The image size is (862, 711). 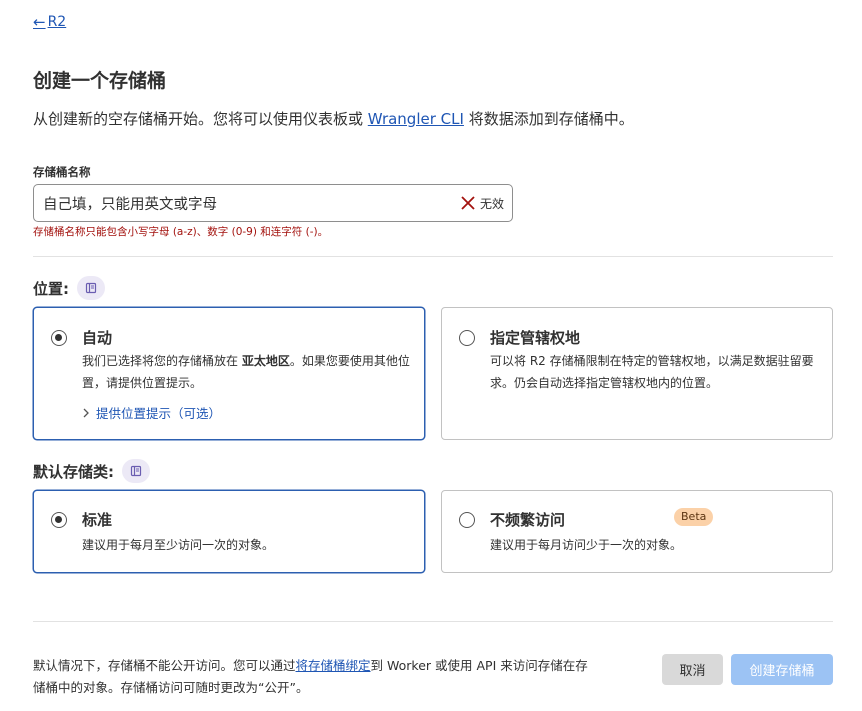 I want to click on location-docs-button, so click(x=91, y=288).